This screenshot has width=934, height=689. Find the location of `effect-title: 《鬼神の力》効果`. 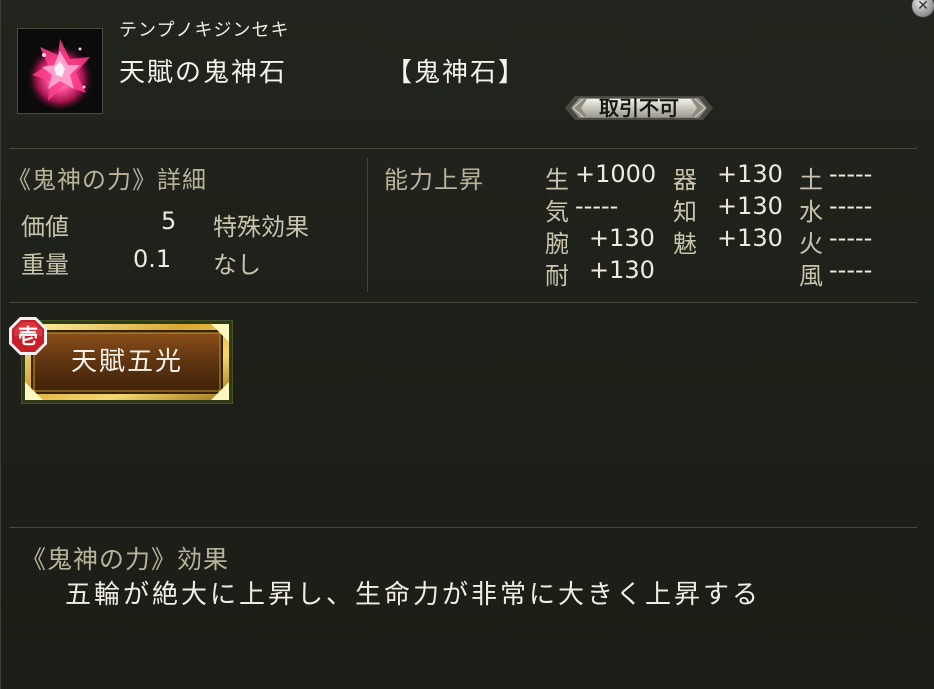

effect-title: 《鬼神の力》効果 is located at coordinates (125, 559).